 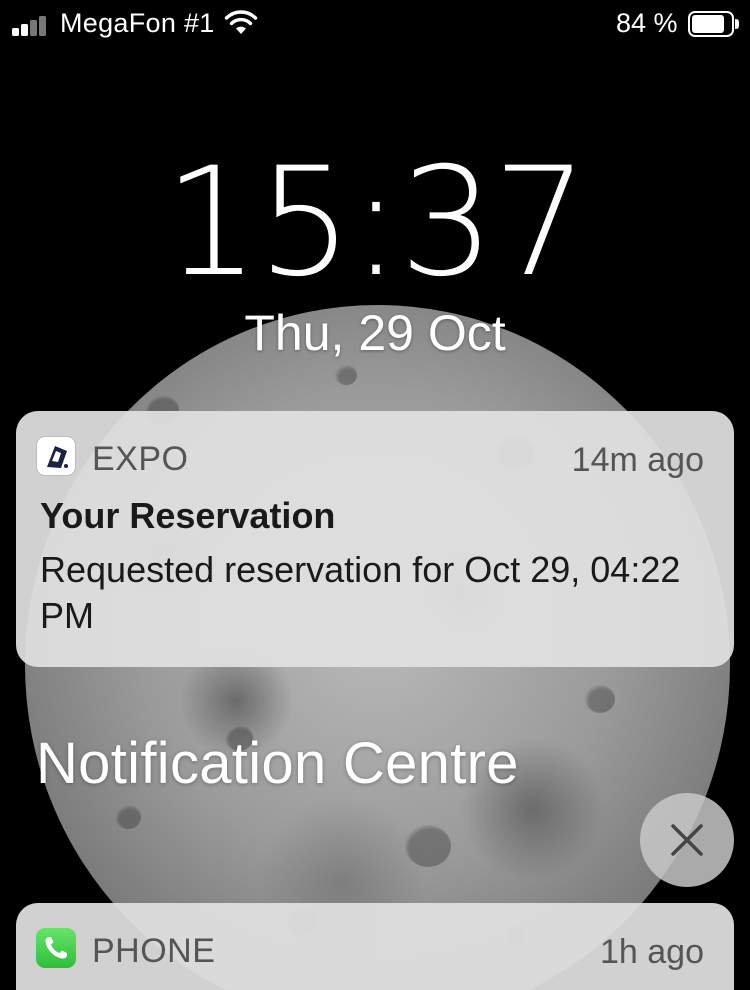 I want to click on lock-screen-date: Thu, 29 Oct, so click(x=375, y=333).